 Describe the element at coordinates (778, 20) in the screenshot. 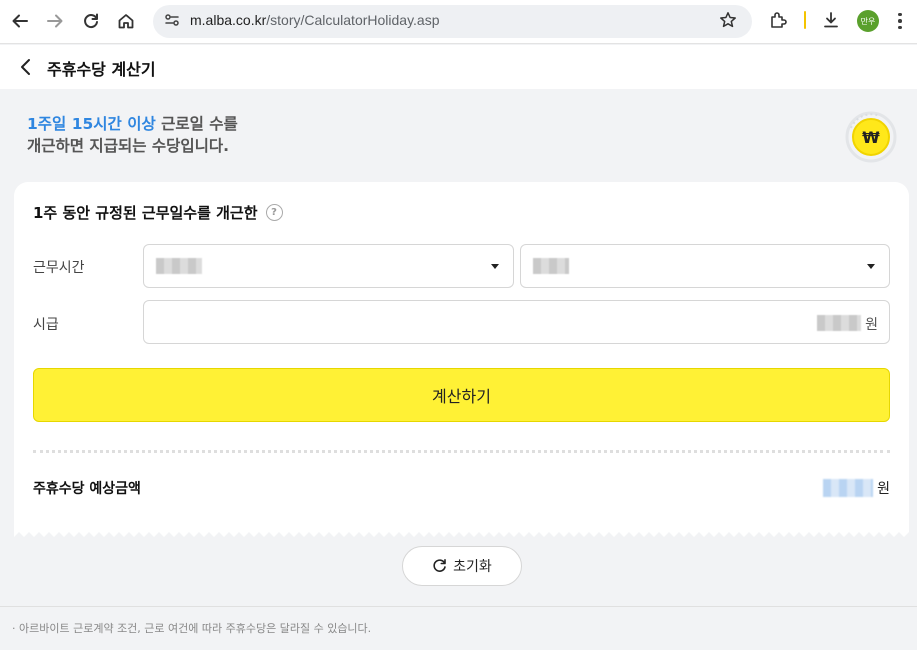

I see `extensions-icon` at that location.